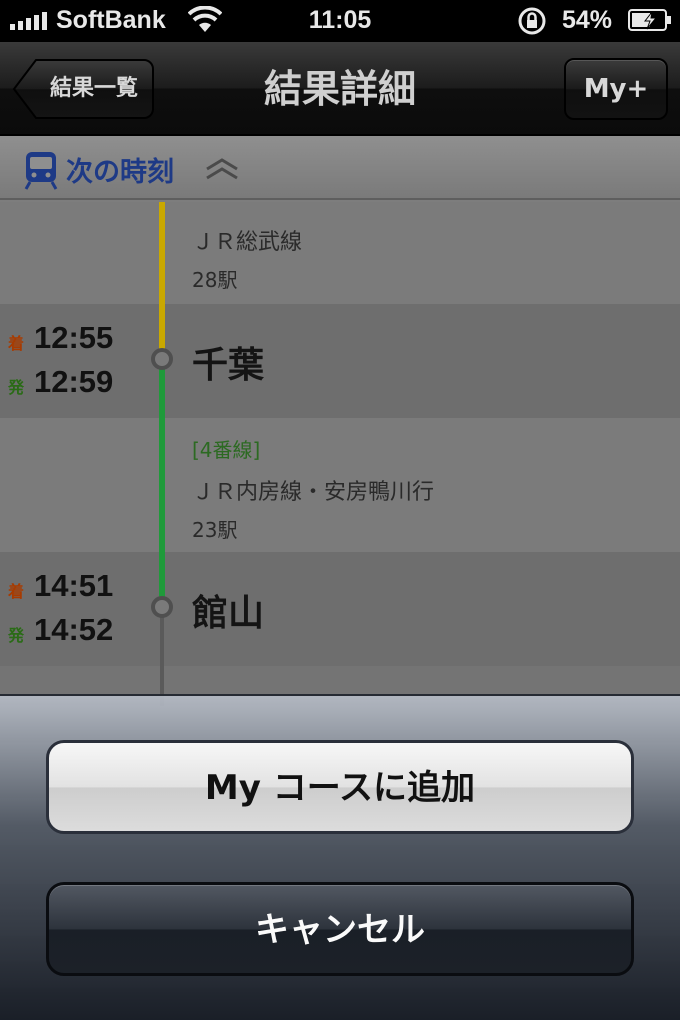  Describe the element at coordinates (228, 613) in the screenshot. I see `station-name: 館山` at that location.